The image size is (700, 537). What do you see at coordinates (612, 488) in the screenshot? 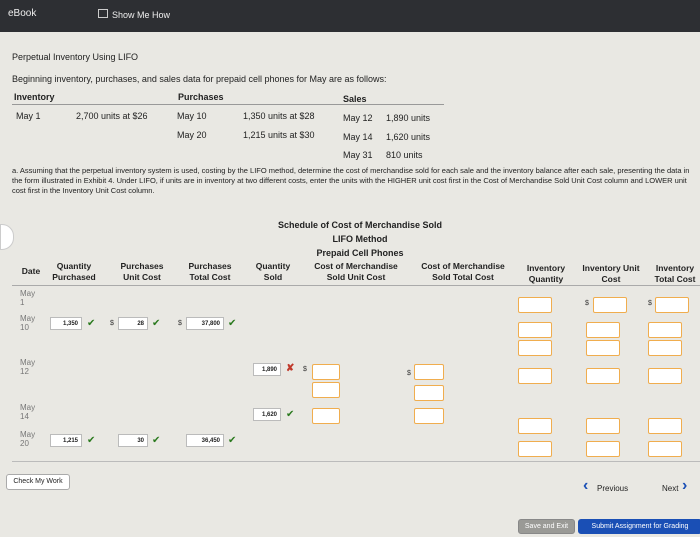
I see `previous-button: Previous` at bounding box center [612, 488].